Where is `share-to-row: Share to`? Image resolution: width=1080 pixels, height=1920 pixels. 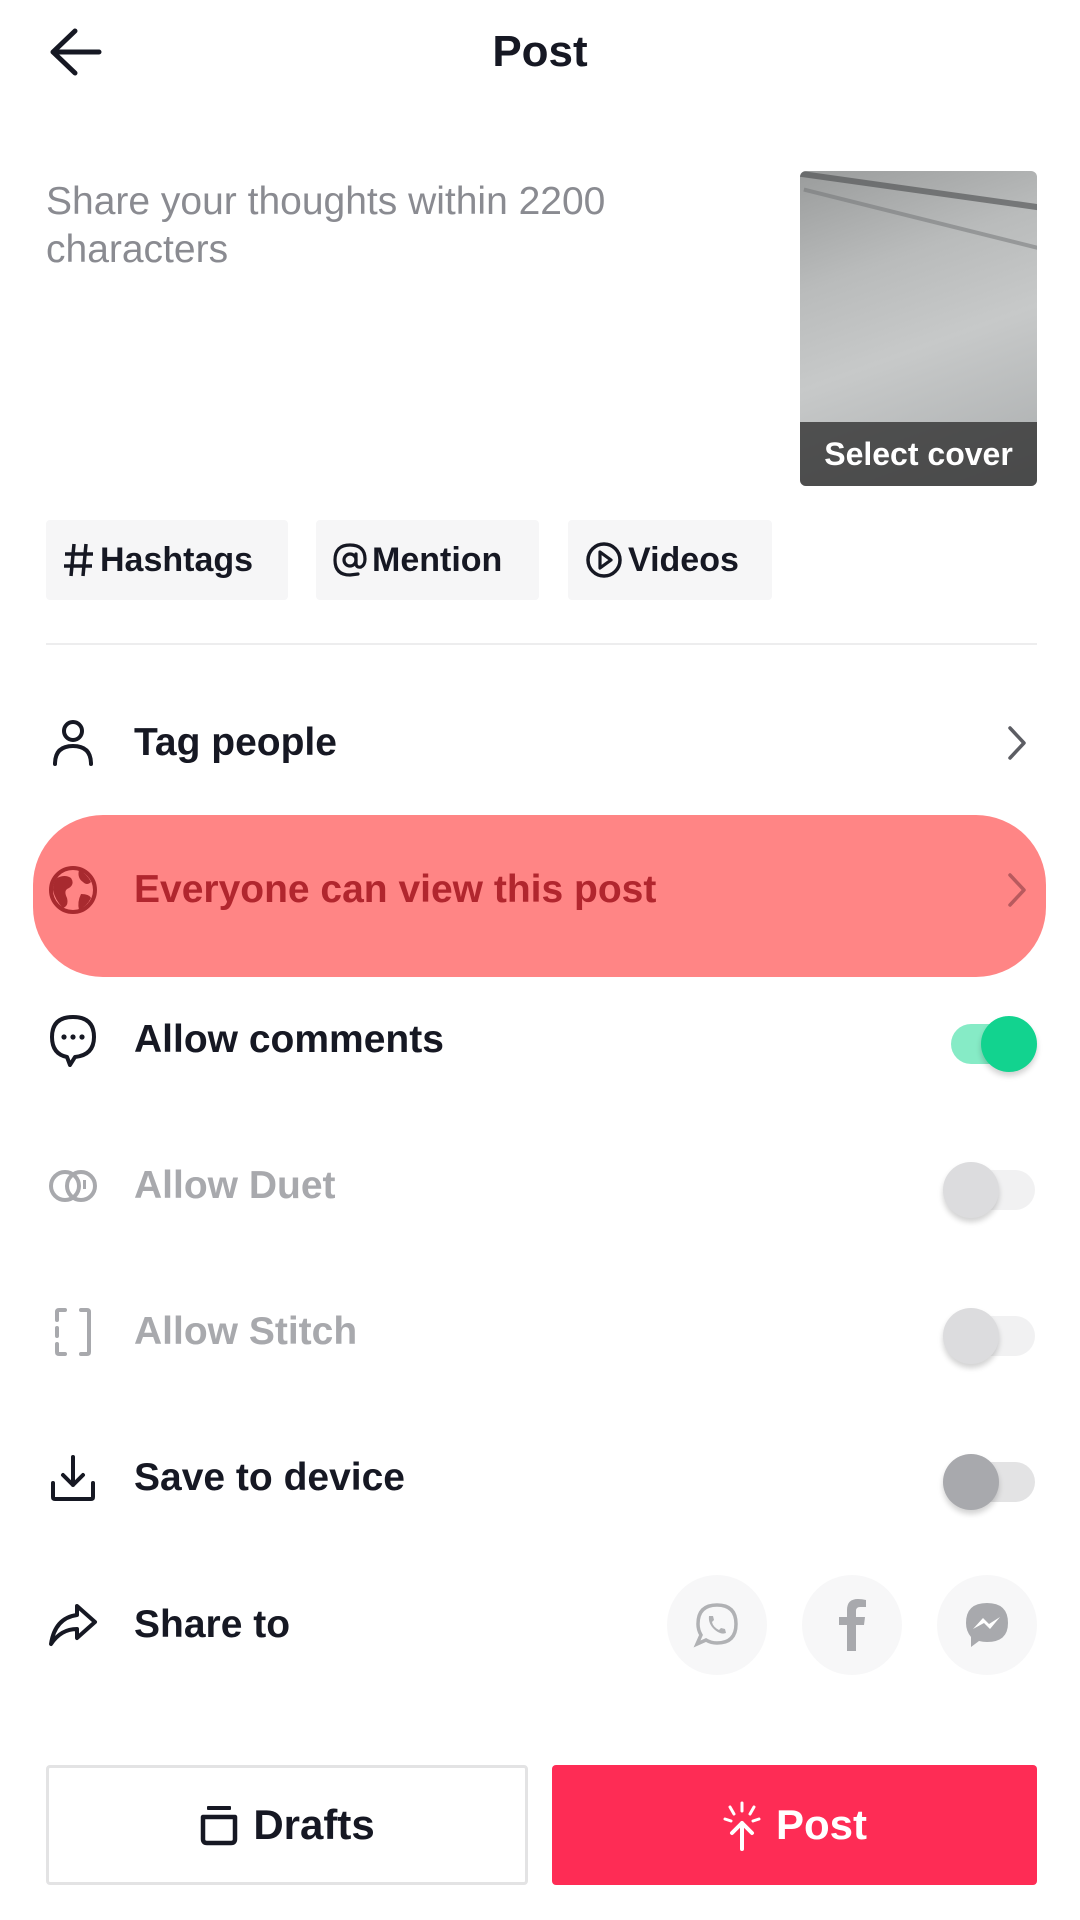
share-to-row: Share to is located at coordinates (541, 1625).